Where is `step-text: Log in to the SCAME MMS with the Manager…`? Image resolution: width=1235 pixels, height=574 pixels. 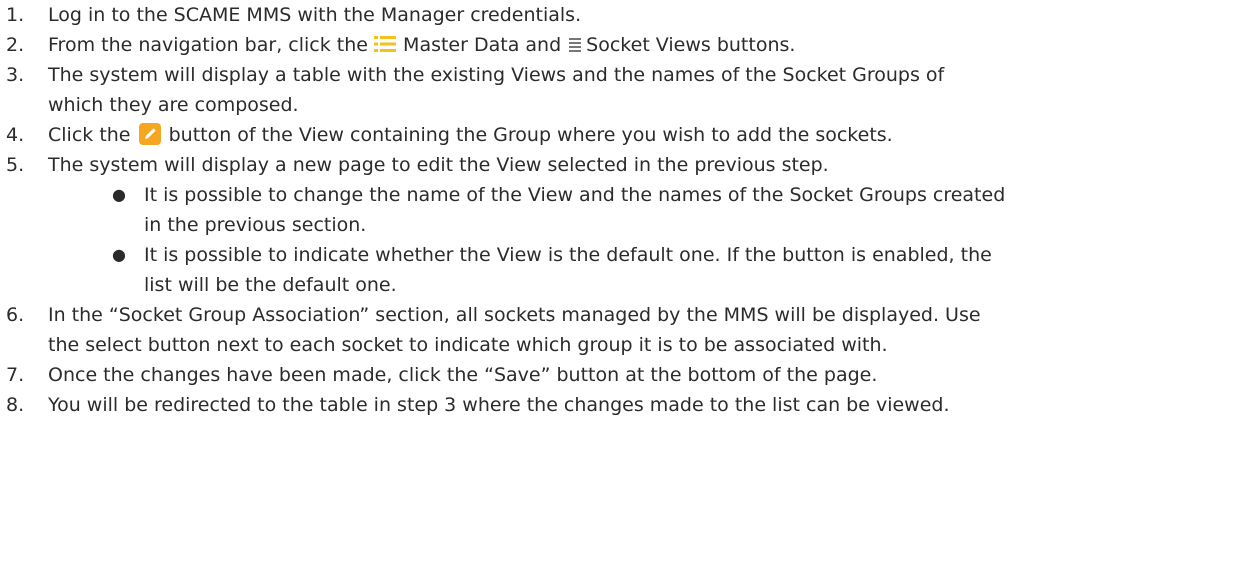 step-text: Log in to the SCAME MMS with the Manager… is located at coordinates (315, 15).